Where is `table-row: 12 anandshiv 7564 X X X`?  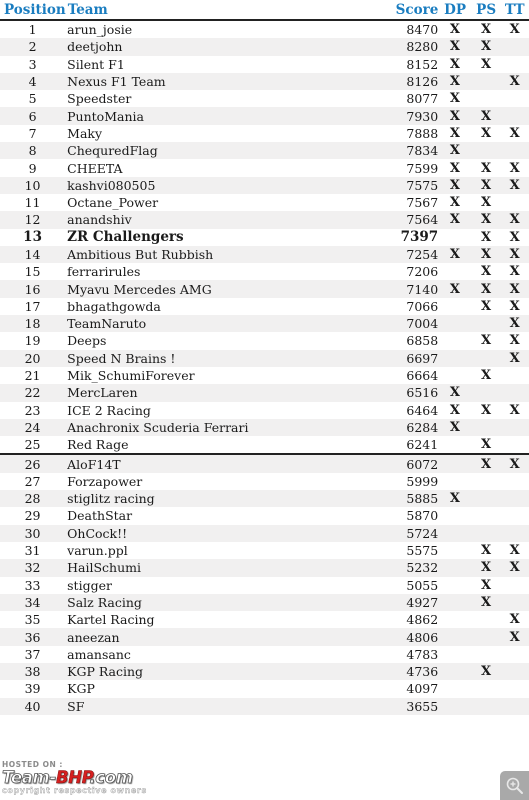 table-row: 12 anandshiv 7564 X X X is located at coordinates (264, 220).